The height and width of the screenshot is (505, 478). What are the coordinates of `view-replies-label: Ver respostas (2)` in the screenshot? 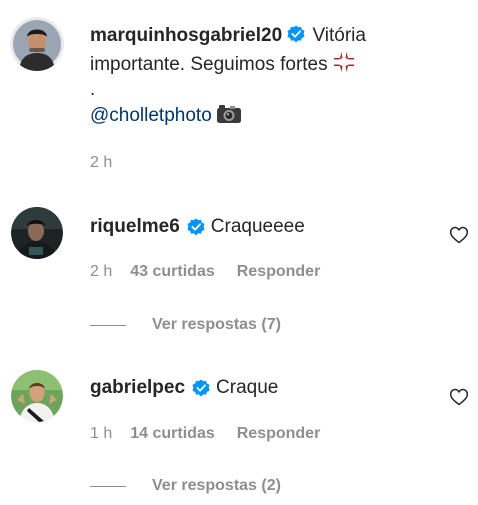 It's located at (216, 485).